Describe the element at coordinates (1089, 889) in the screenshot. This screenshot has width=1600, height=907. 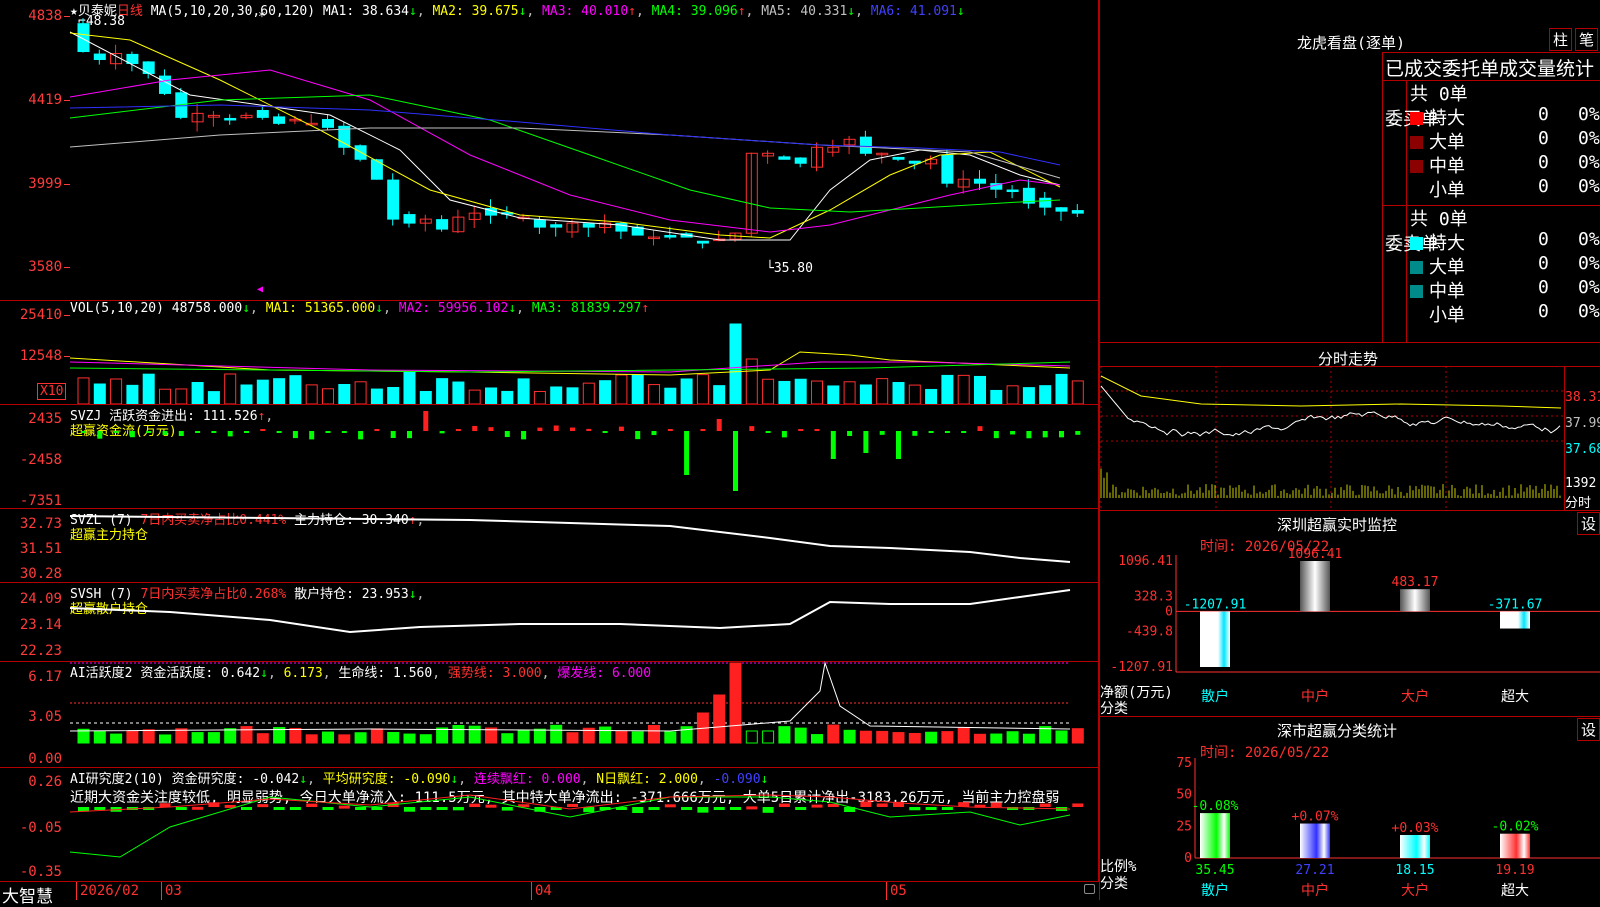
I see `lock-icon` at that location.